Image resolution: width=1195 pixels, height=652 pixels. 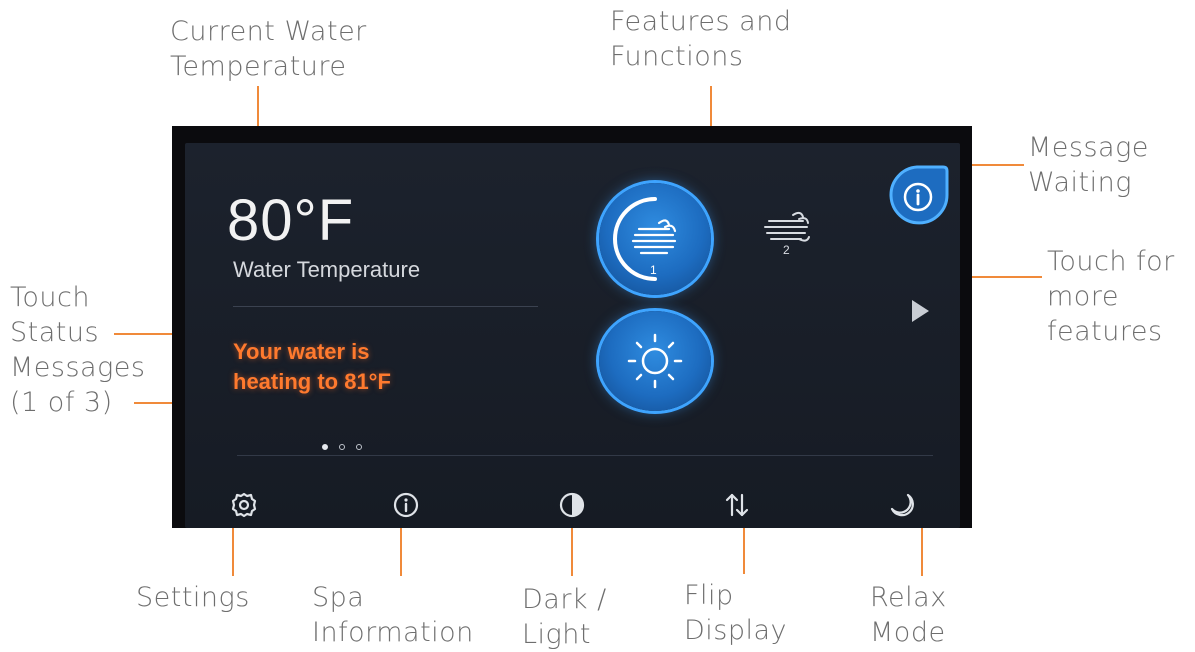 I want to click on callout-touch-status-messages: Touch Status Messages (1 of 3), so click(x=77, y=350).